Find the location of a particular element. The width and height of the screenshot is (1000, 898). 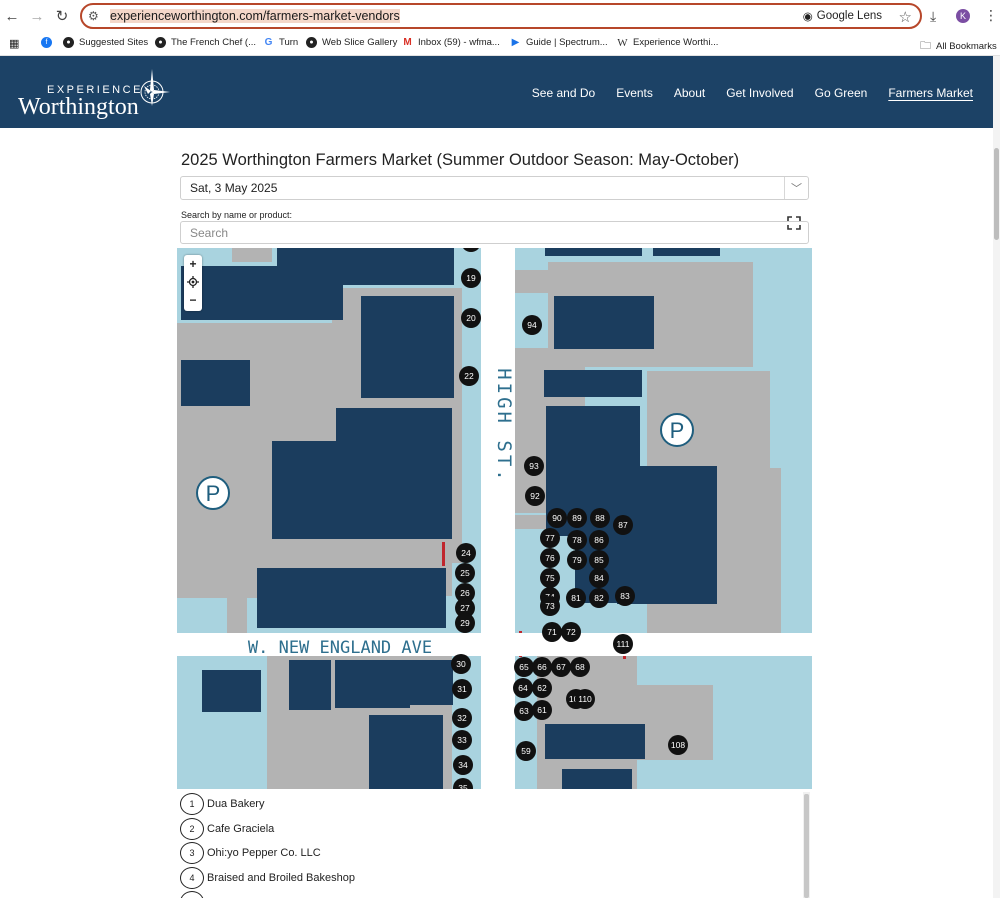

stall-marker: 34 is located at coordinates (463, 765).